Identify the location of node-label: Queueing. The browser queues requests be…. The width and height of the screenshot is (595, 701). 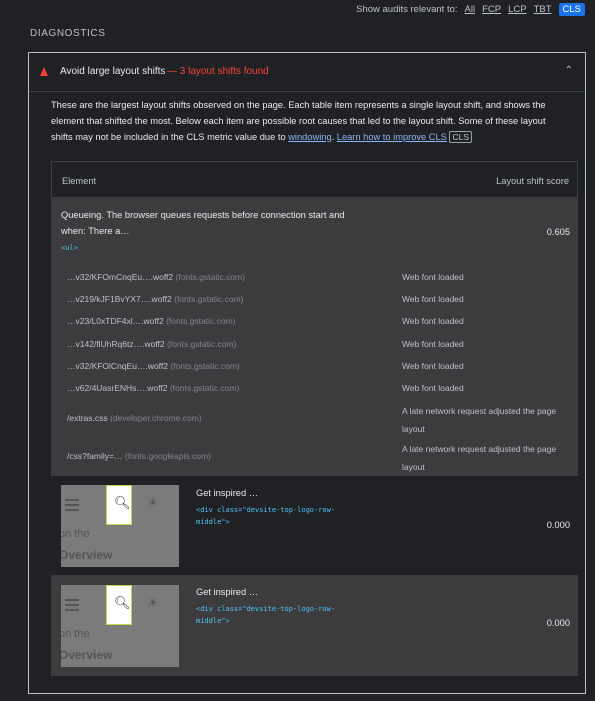
(203, 223).